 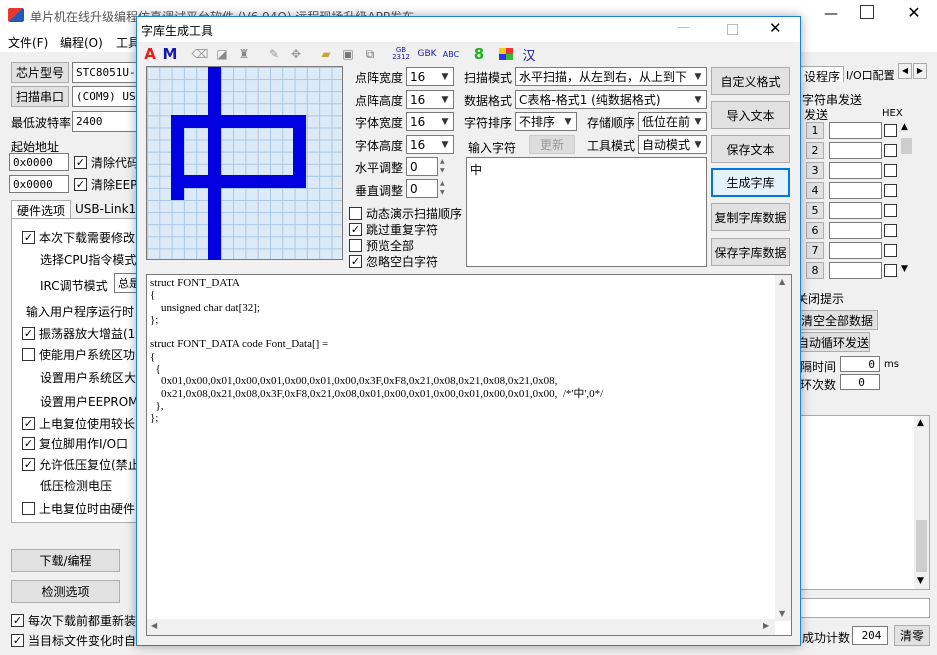 I want to click on maximize-button, so click(x=867, y=12).